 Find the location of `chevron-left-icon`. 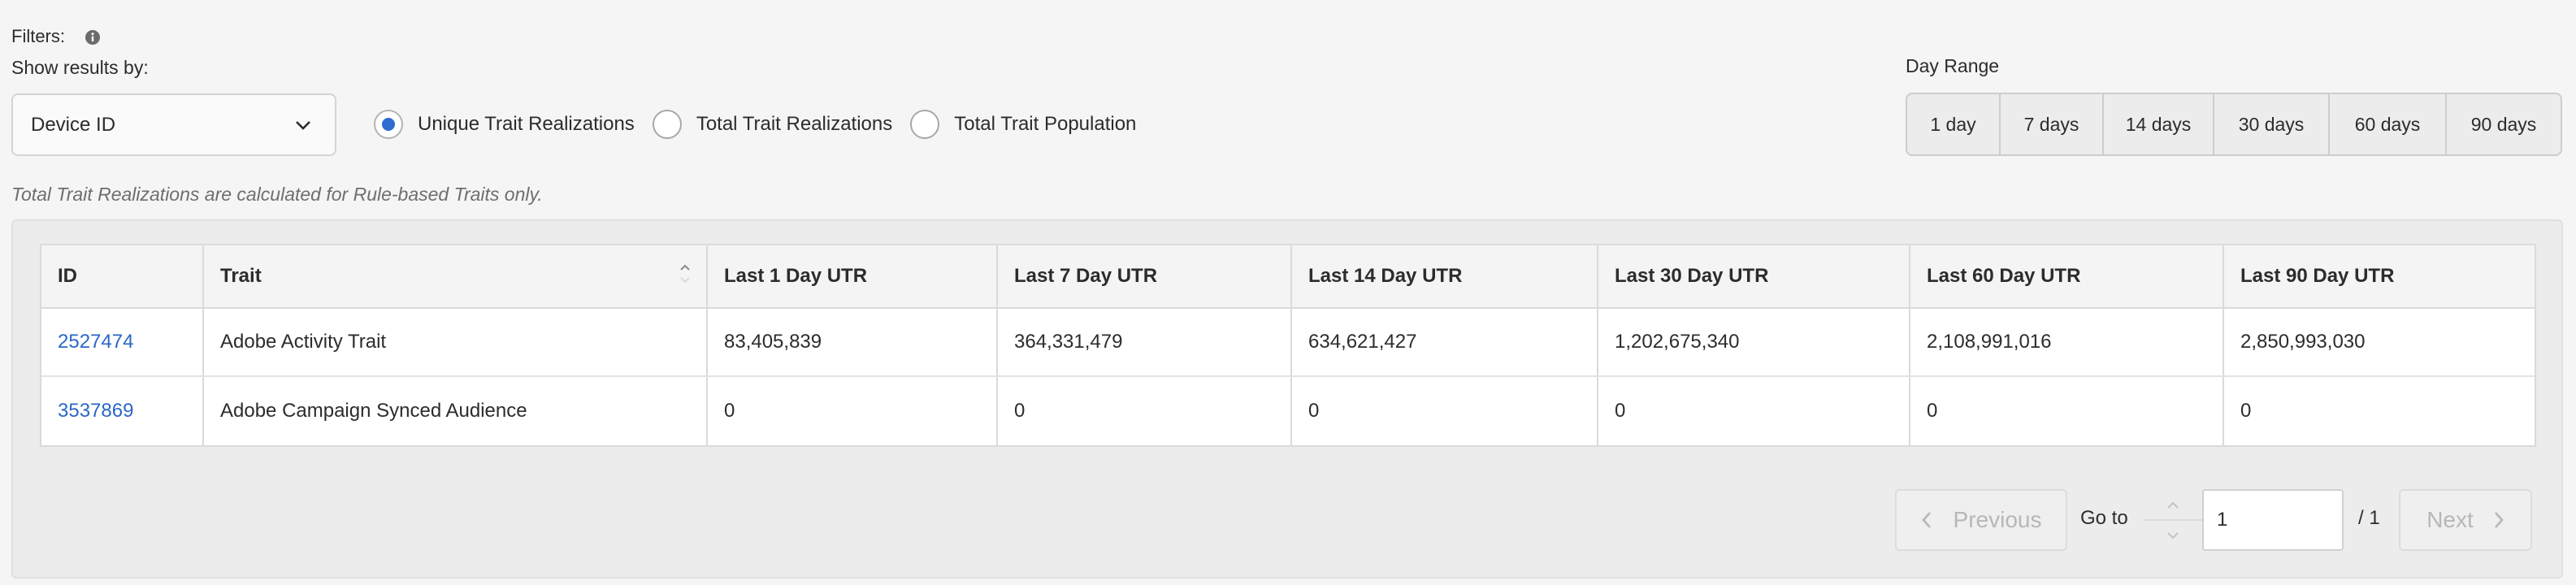

chevron-left-icon is located at coordinates (1926, 520).